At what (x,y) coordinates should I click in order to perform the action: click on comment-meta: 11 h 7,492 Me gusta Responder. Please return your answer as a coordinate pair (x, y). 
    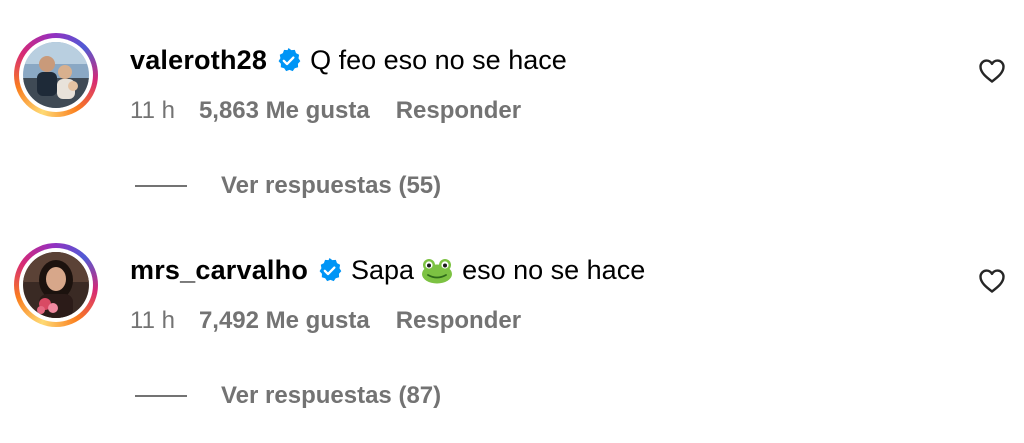
    Looking at the image, I should click on (325, 321).